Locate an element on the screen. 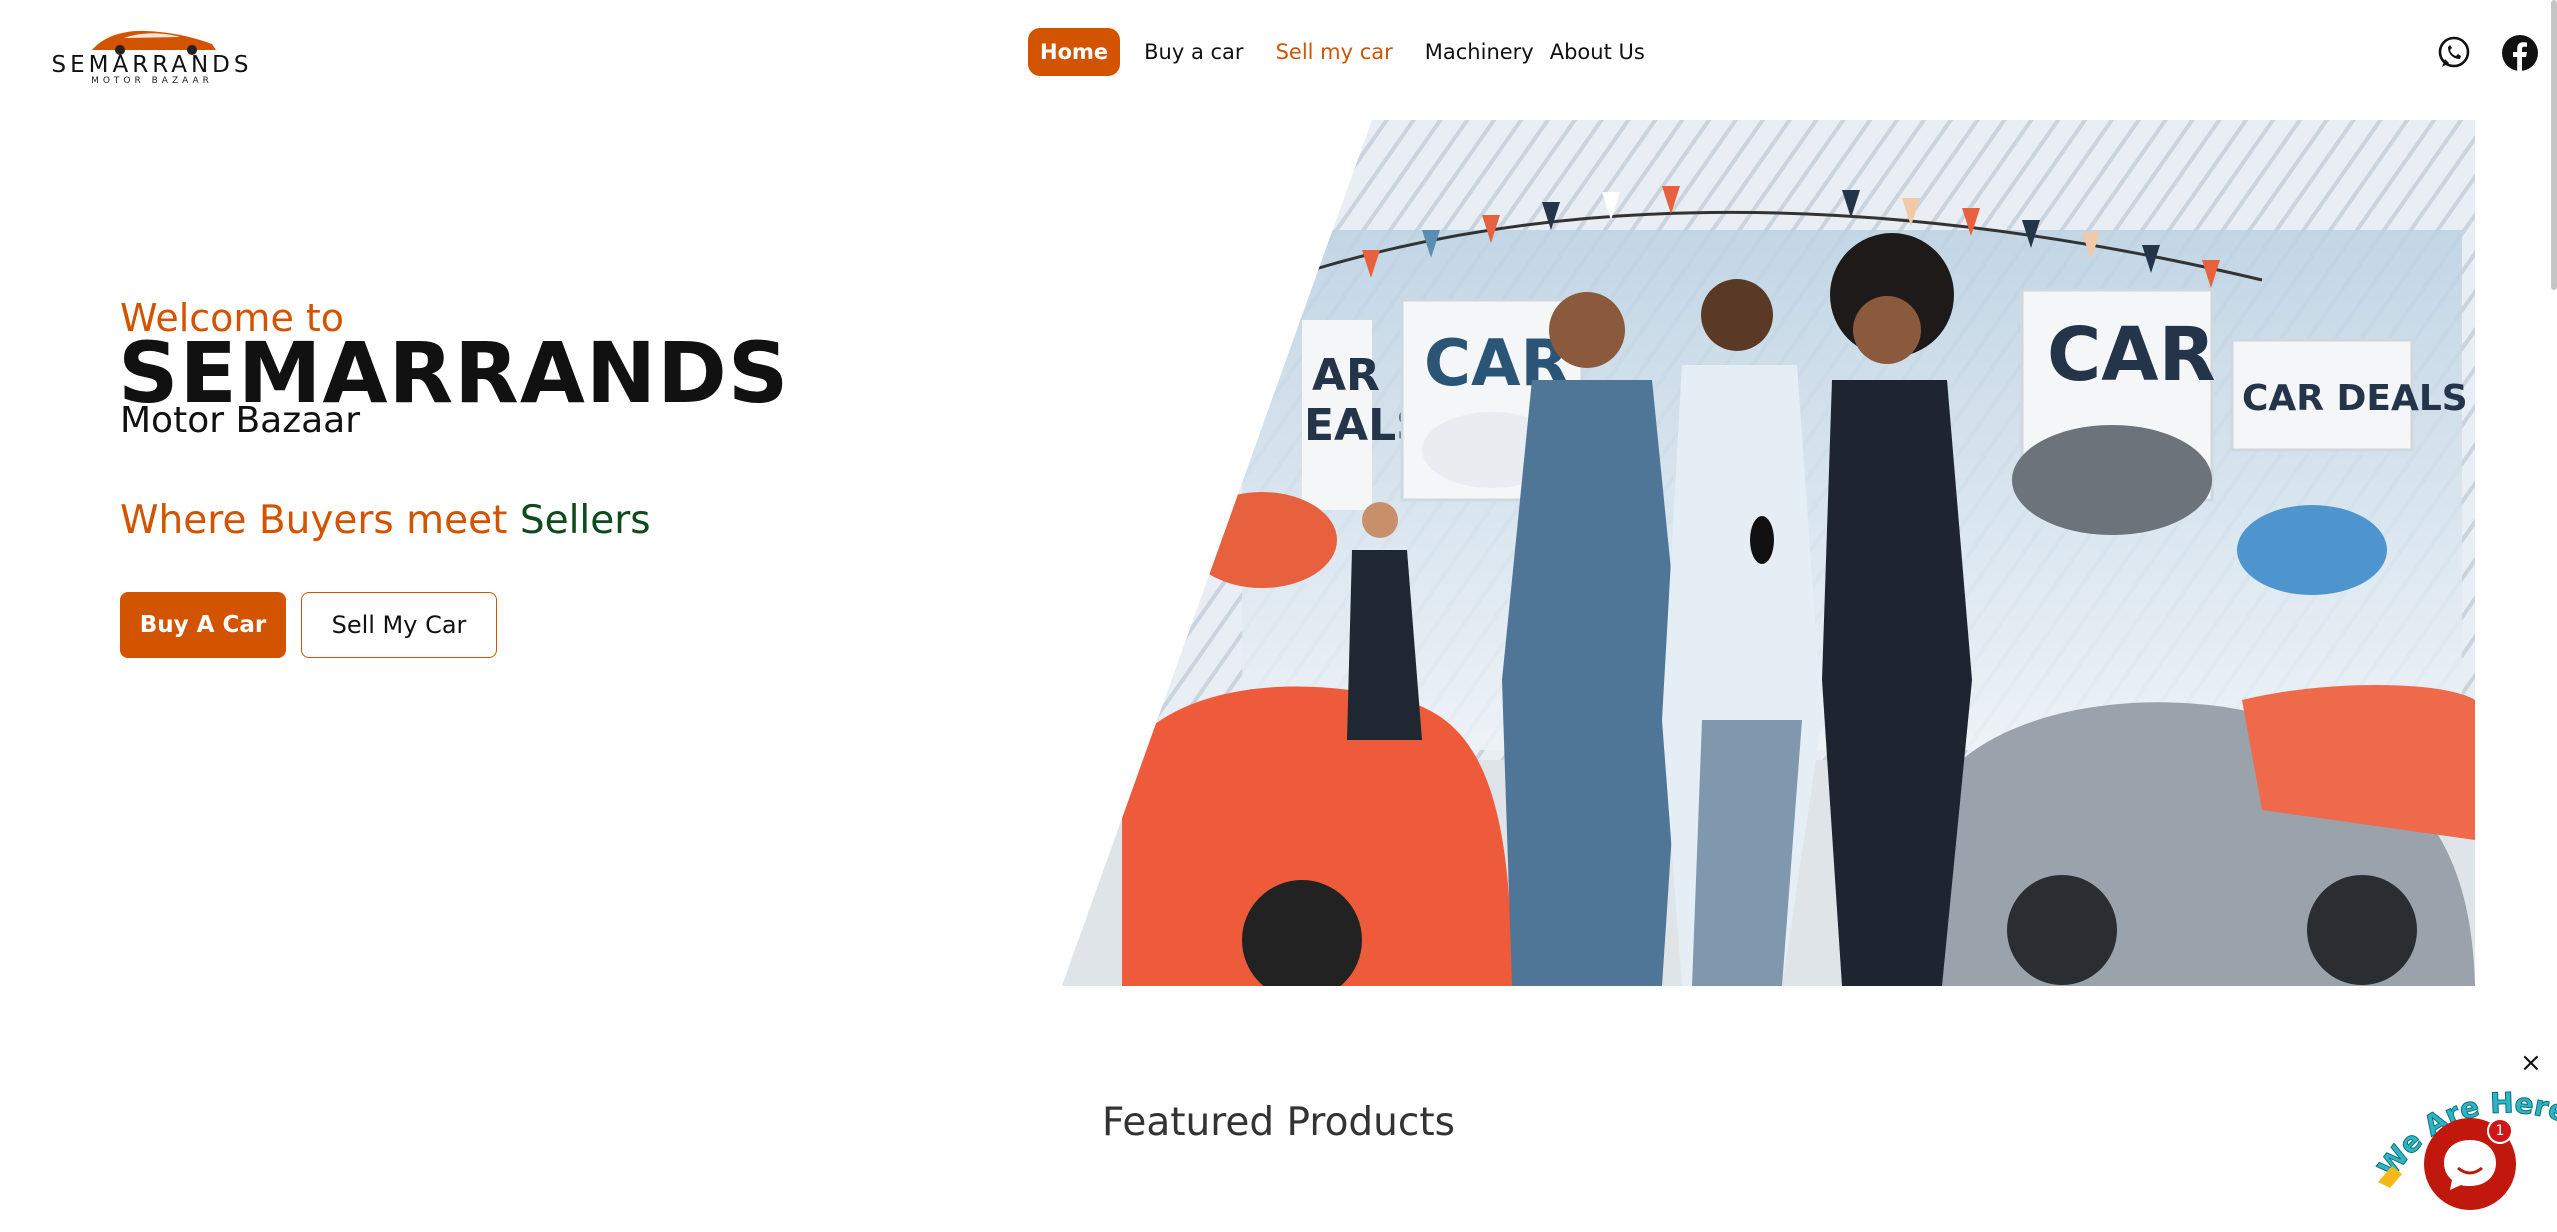 The width and height of the screenshot is (2557, 1232). featured-products-heading: Featured Products is located at coordinates (1278, 1122).